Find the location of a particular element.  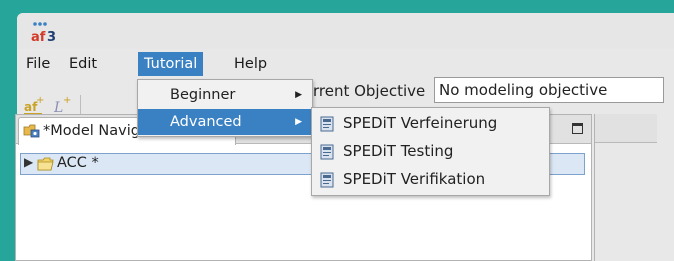

menu-item-label: Advanced is located at coordinates (206, 122).